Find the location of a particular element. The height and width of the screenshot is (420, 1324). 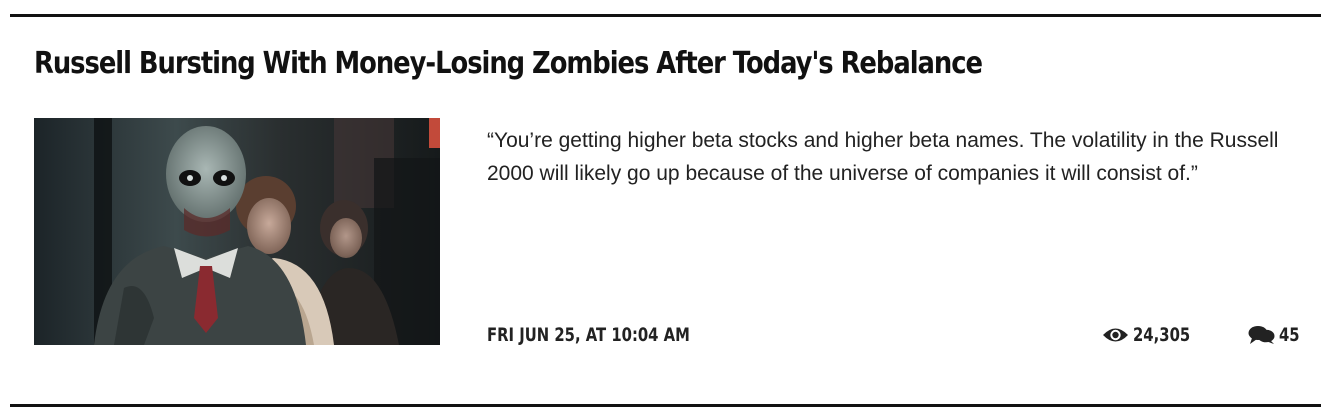

comment-count: 45 is located at coordinates (1276, 335).